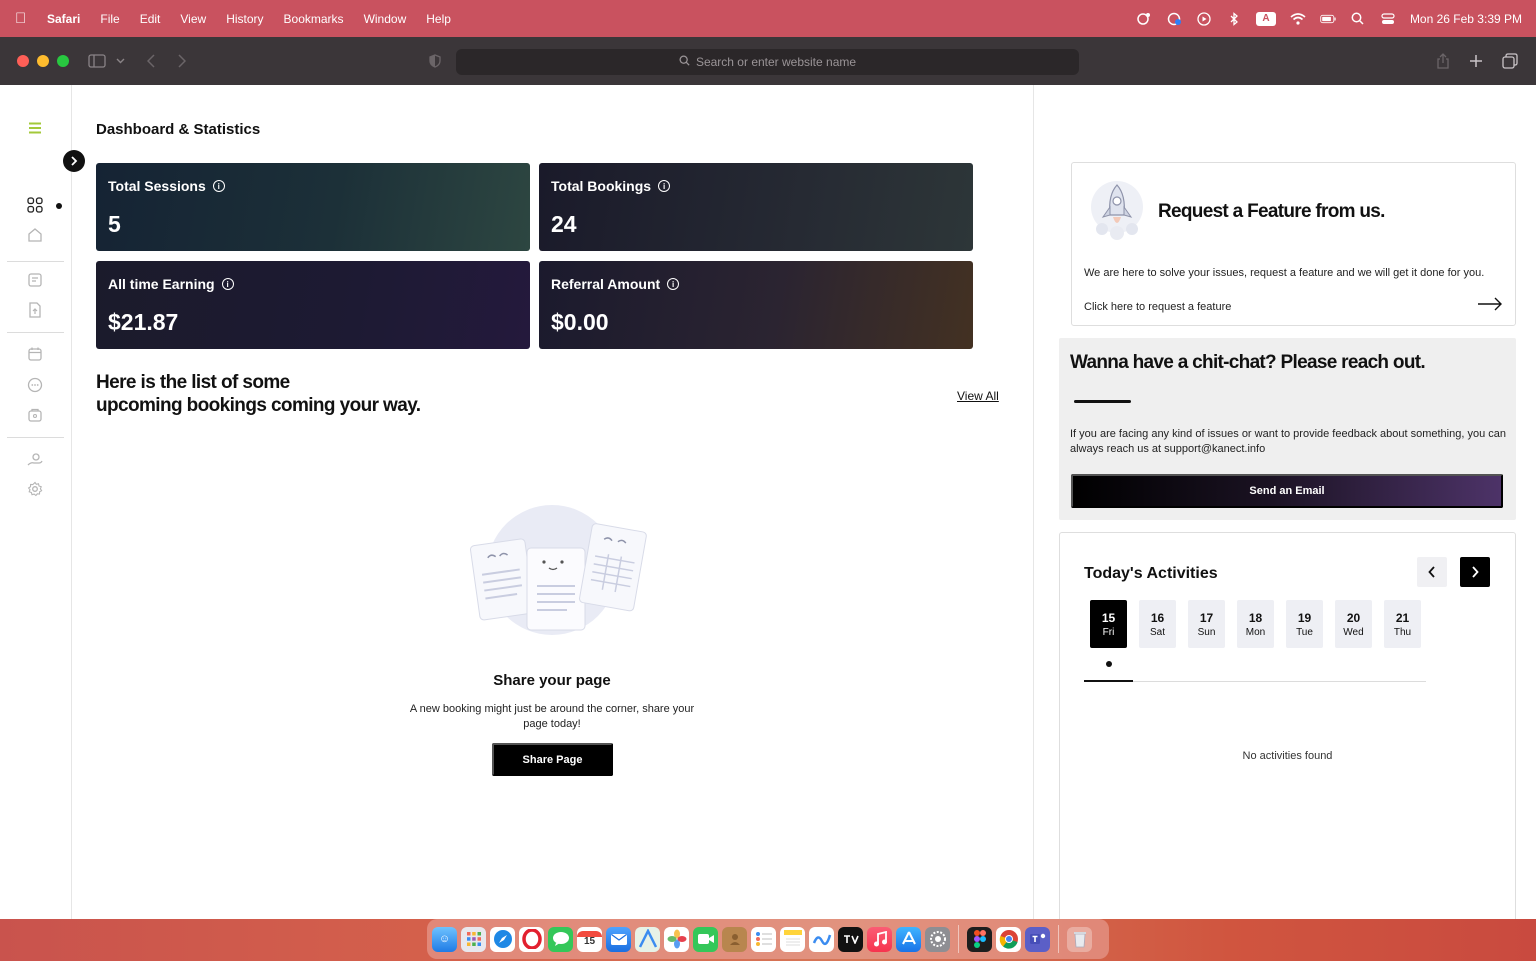 Image resolution: width=1536 pixels, height=961 pixels. I want to click on menu-view: View, so click(193, 19).